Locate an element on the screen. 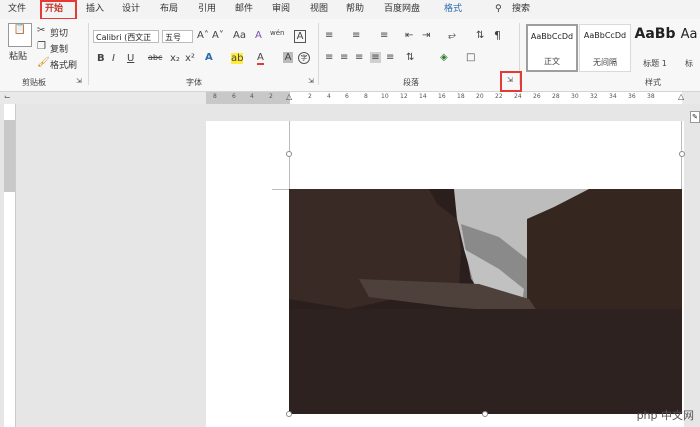  style-no-spacing: AaBbCcDd 无间隔 is located at coordinates (605, 48).